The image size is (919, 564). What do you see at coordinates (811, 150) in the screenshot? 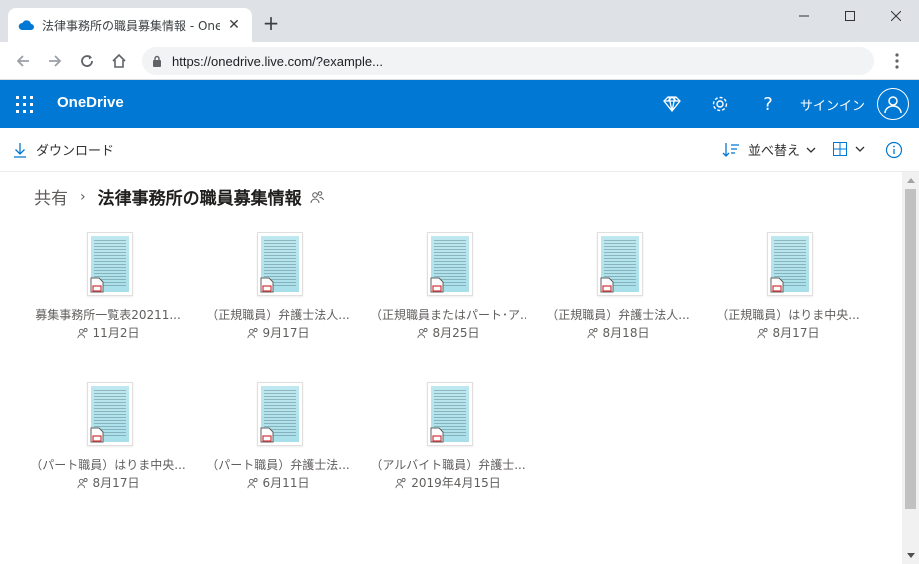
I see `chevron-down-icon` at bounding box center [811, 150].